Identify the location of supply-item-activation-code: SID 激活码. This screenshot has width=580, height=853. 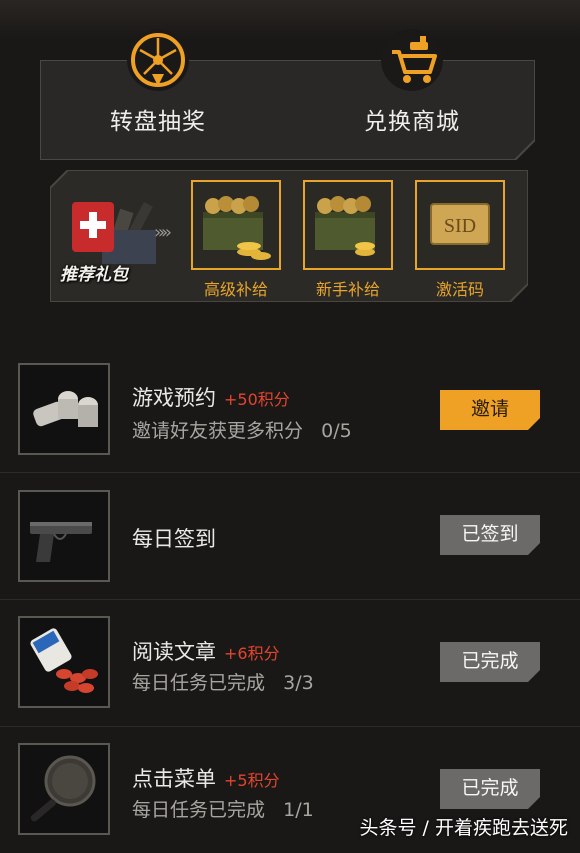
(460, 240).